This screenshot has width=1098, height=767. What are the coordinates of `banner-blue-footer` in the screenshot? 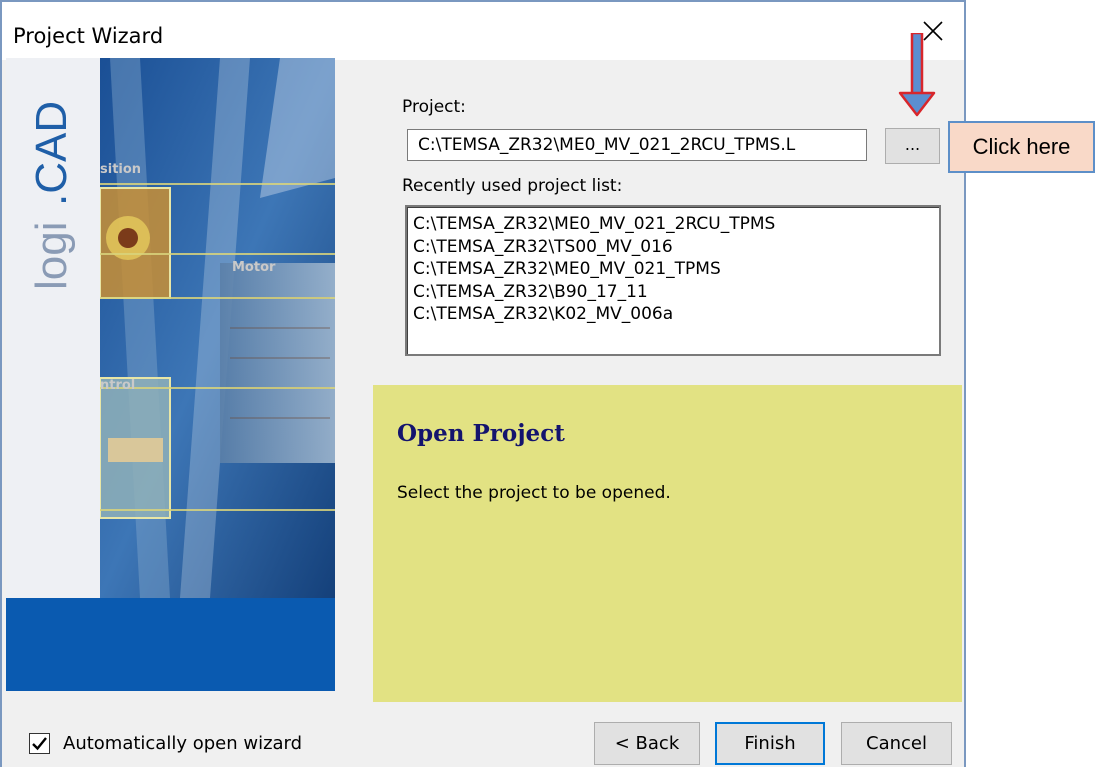 It's located at (170, 644).